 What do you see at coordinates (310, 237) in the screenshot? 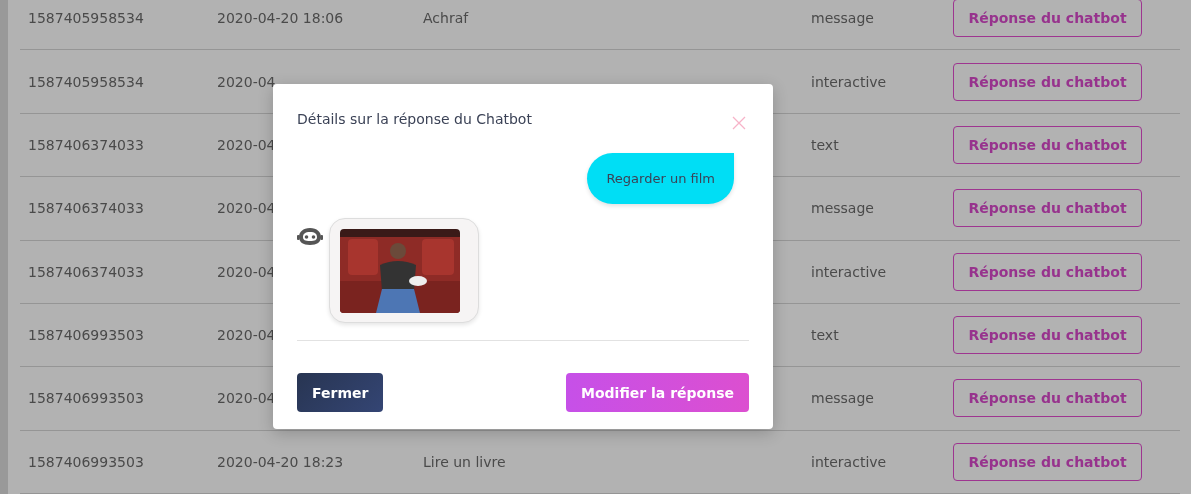
I see `robot-icon` at bounding box center [310, 237].